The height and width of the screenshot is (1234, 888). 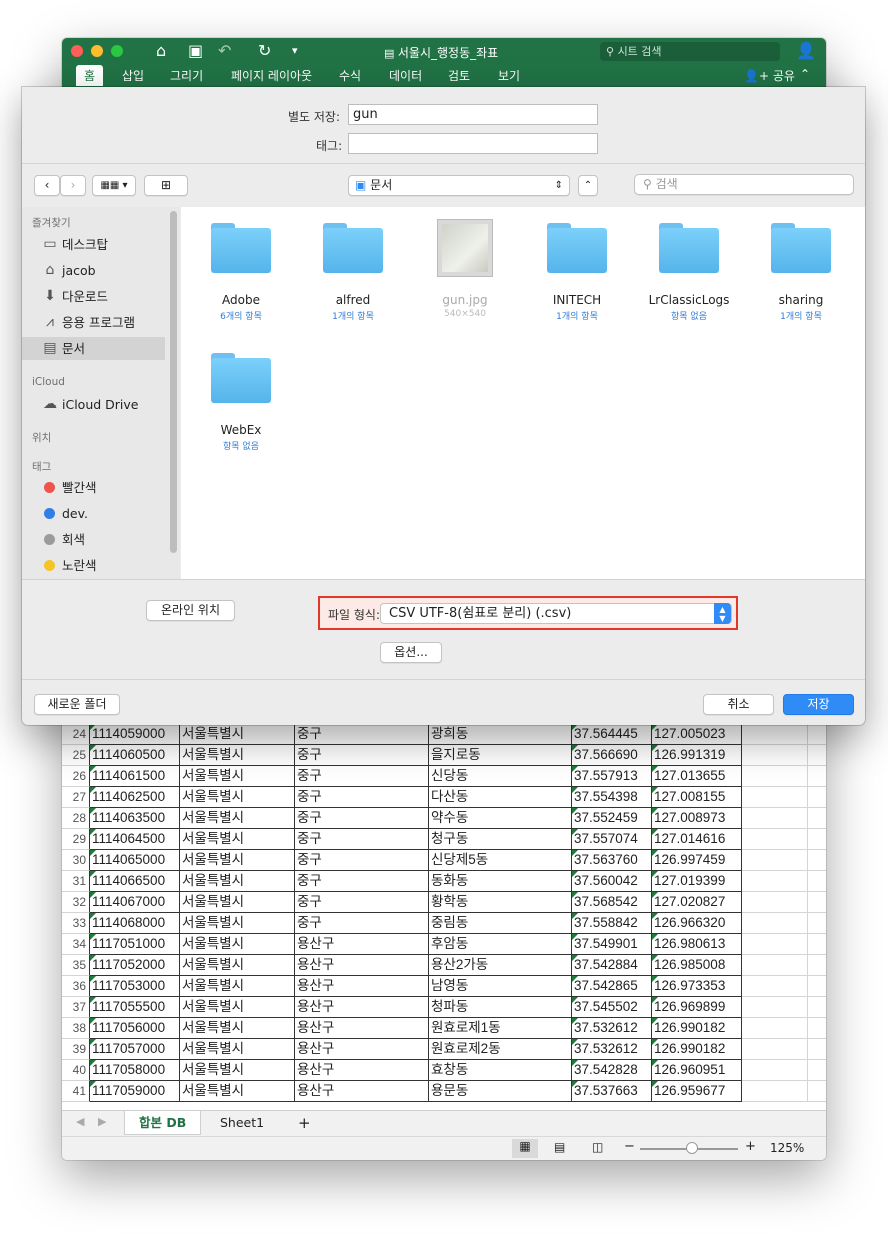 I want to click on cell-code: 1114061500, so click(x=135, y=776).